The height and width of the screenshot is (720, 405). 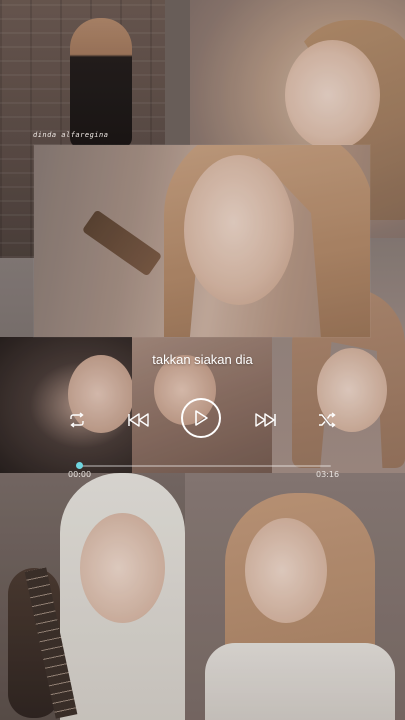 I want to click on previous-button, so click(x=139, y=420).